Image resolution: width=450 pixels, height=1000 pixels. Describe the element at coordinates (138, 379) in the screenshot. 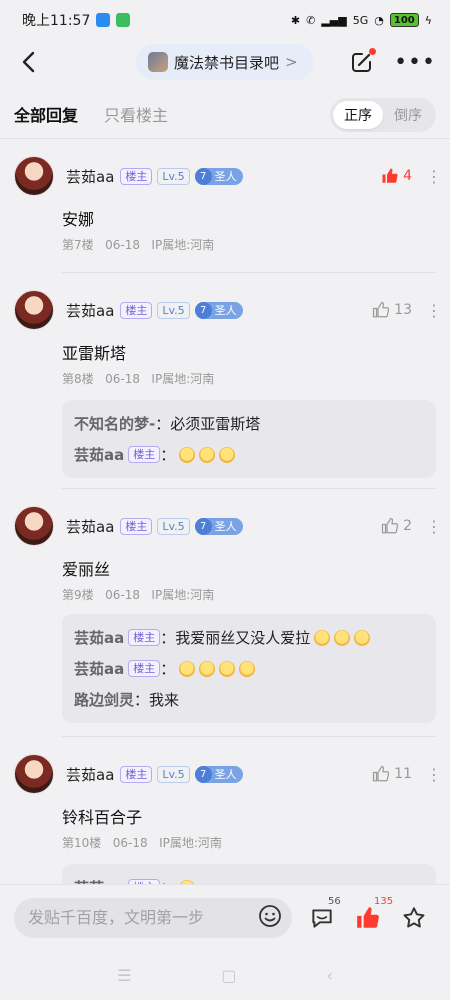

I see `post-meta: 第8楼 06-18 IP属地:河南` at that location.